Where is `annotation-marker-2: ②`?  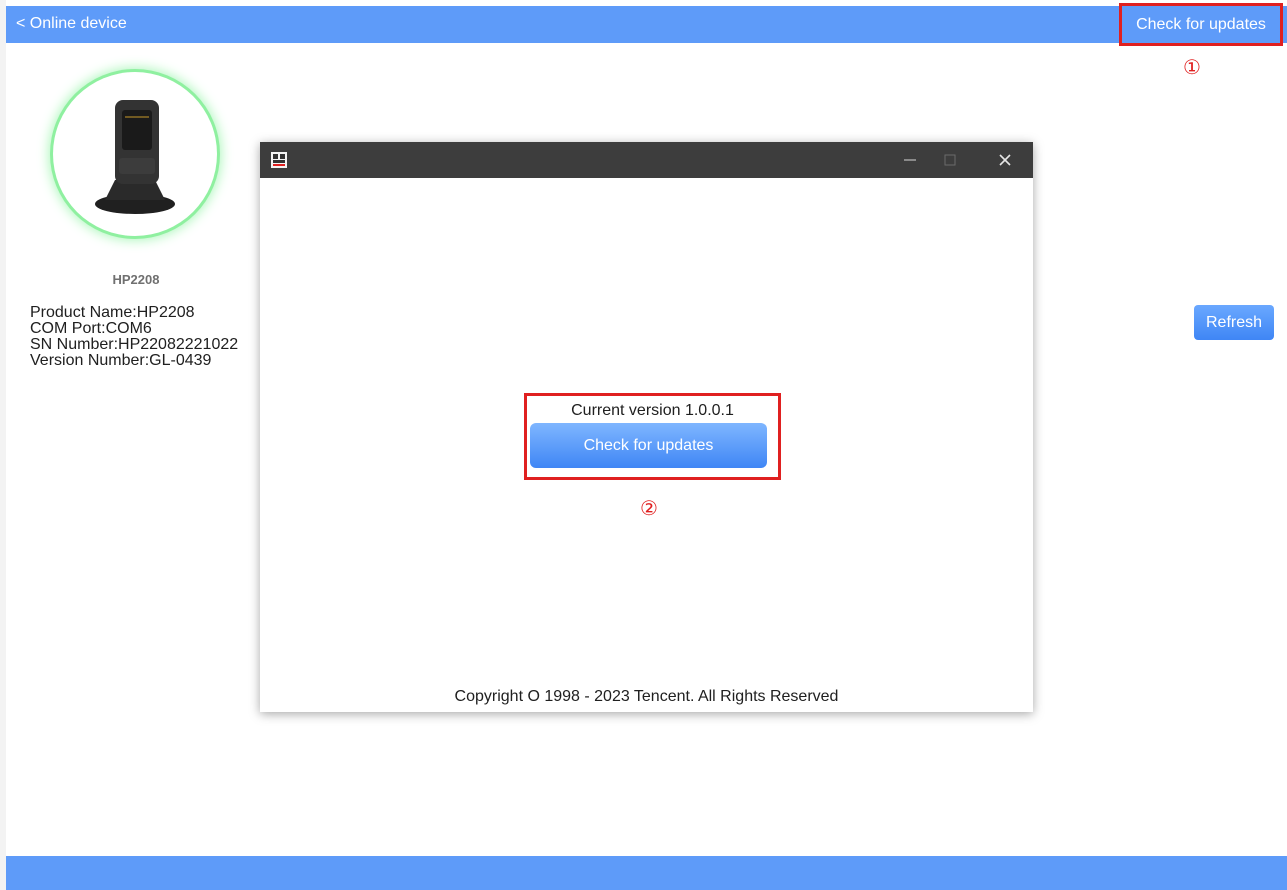 annotation-marker-2: ② is located at coordinates (649, 509).